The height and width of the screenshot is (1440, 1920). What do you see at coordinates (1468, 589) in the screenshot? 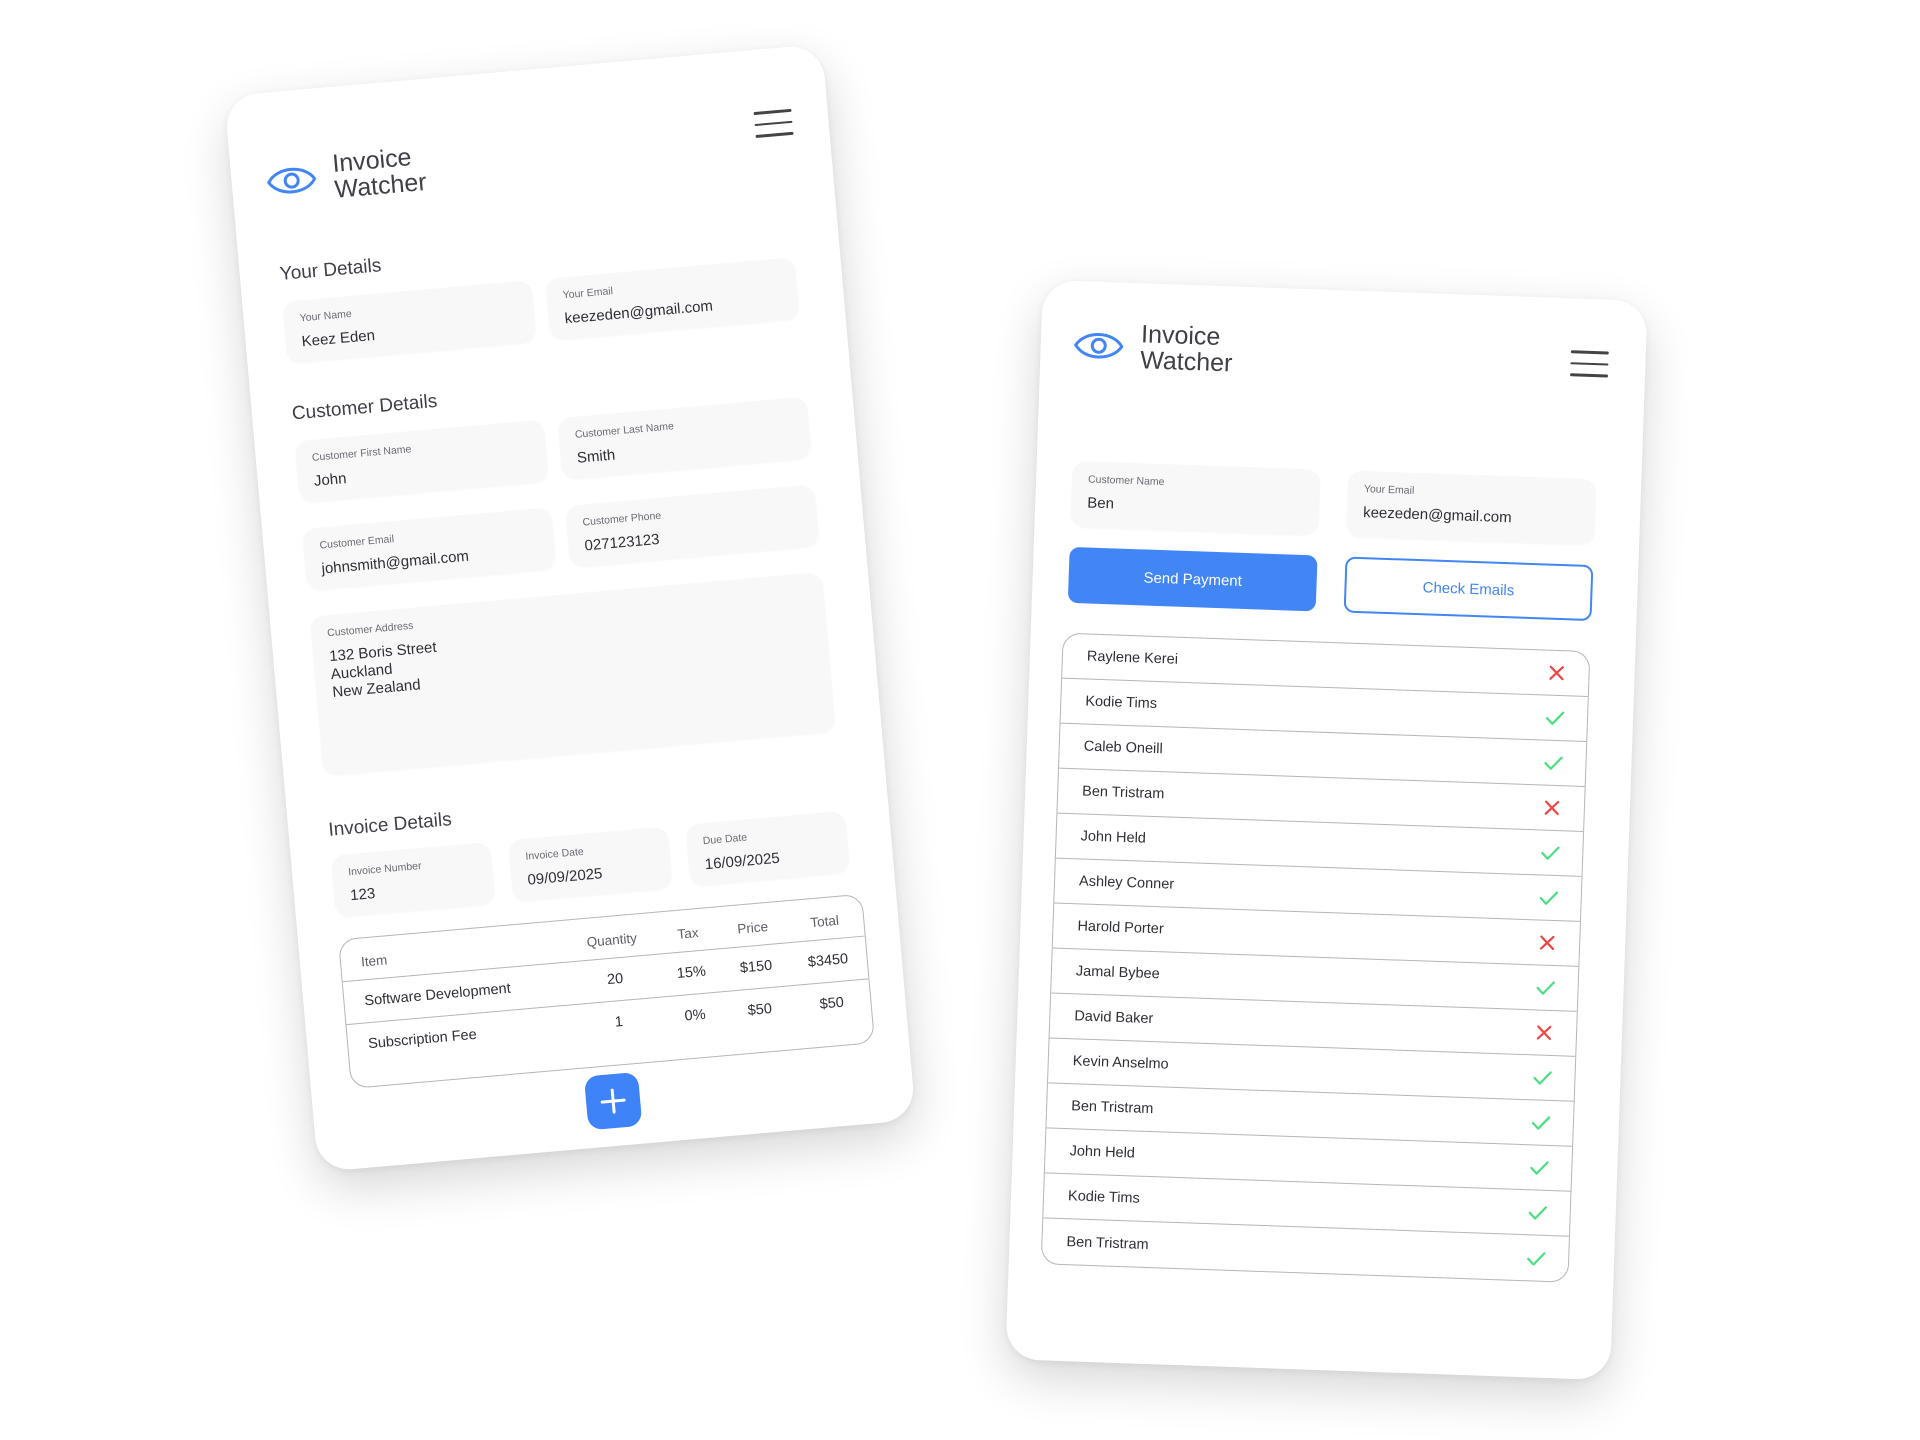
I see `check-emails-button: Check Emails` at bounding box center [1468, 589].